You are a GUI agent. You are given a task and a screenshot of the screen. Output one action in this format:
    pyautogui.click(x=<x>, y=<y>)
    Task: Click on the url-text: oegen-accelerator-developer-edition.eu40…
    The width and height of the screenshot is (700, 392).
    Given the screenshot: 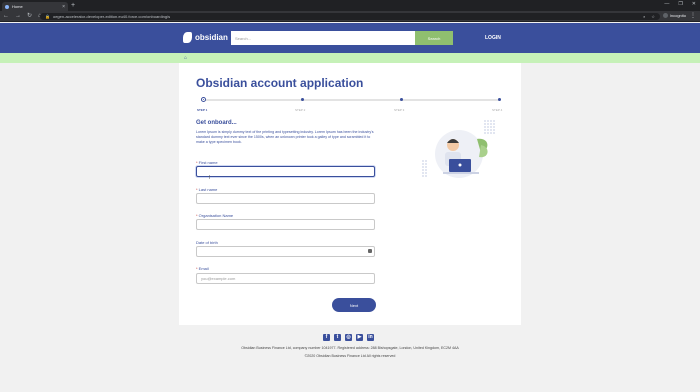 What is the action you would take?
    pyautogui.click(x=348, y=16)
    